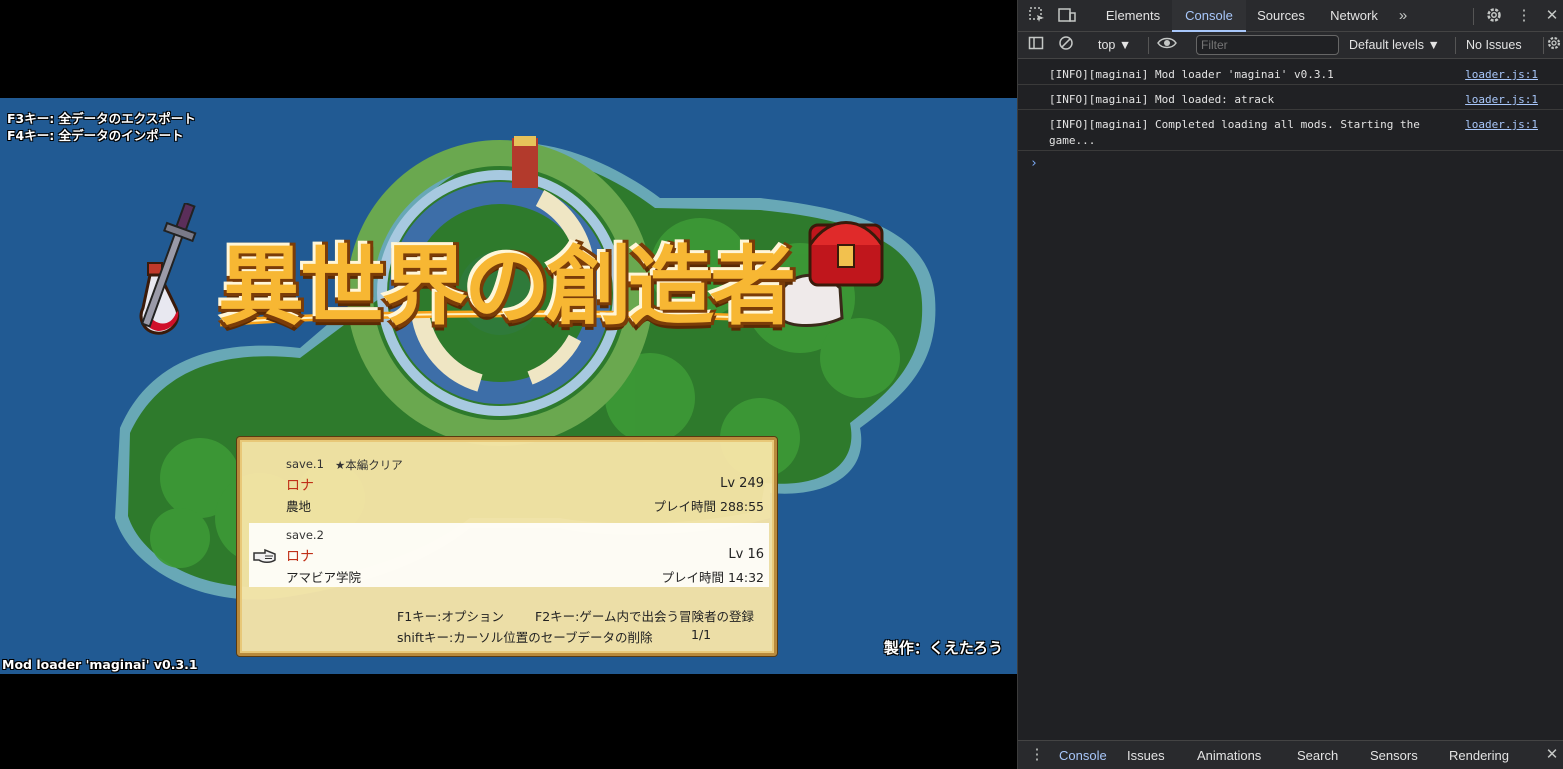 Image resolution: width=1563 pixels, height=769 pixels. What do you see at coordinates (450, 616) in the screenshot?
I see `options-hint: F1キー:オプション` at bounding box center [450, 616].